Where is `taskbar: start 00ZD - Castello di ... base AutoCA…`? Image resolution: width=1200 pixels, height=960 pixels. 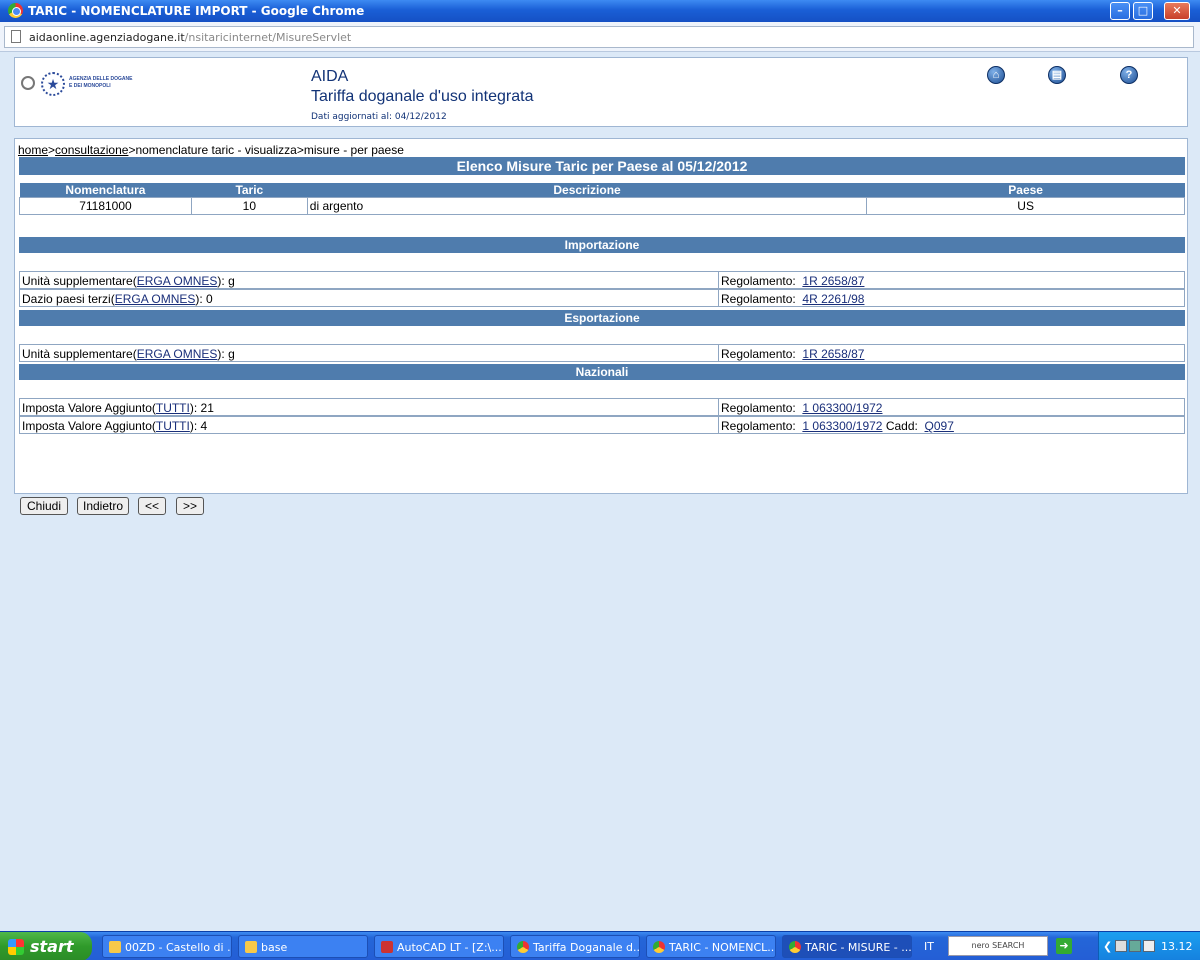 taskbar: start 00ZD - Castello di ... base AutoCA… is located at coordinates (600, 945).